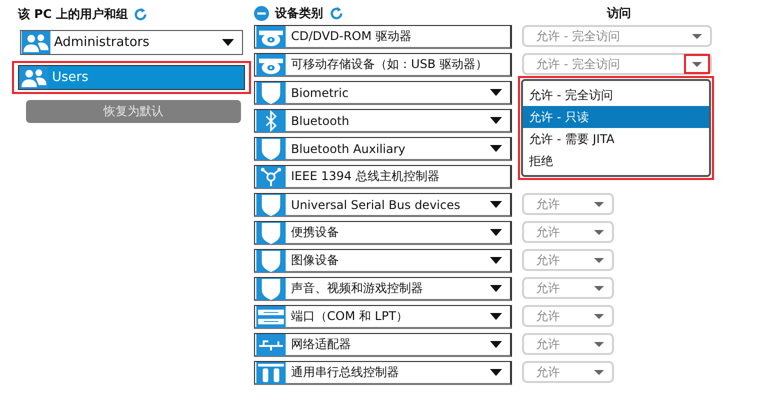  I want to click on device-category: Bluetooth Auxiliary, so click(383, 149).